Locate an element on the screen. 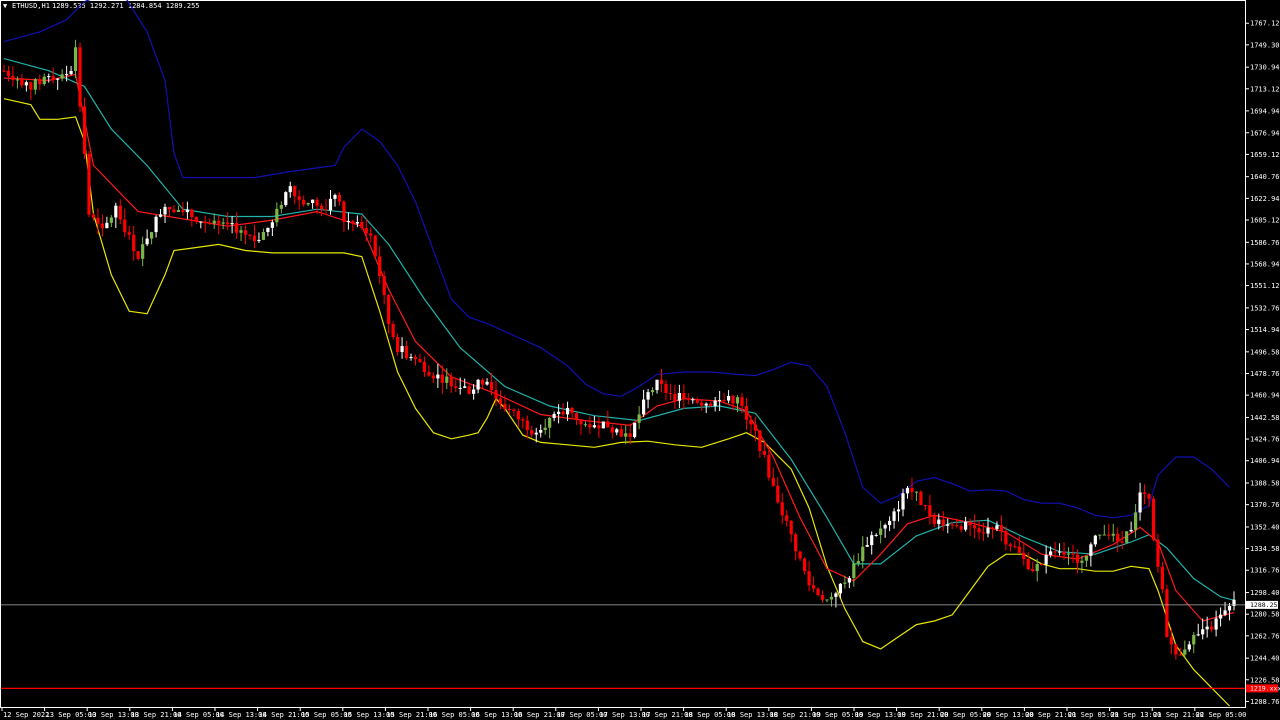 The width and height of the screenshot is (1280, 720). y-tick-label: 1298.400 is located at coordinates (1265, 593).